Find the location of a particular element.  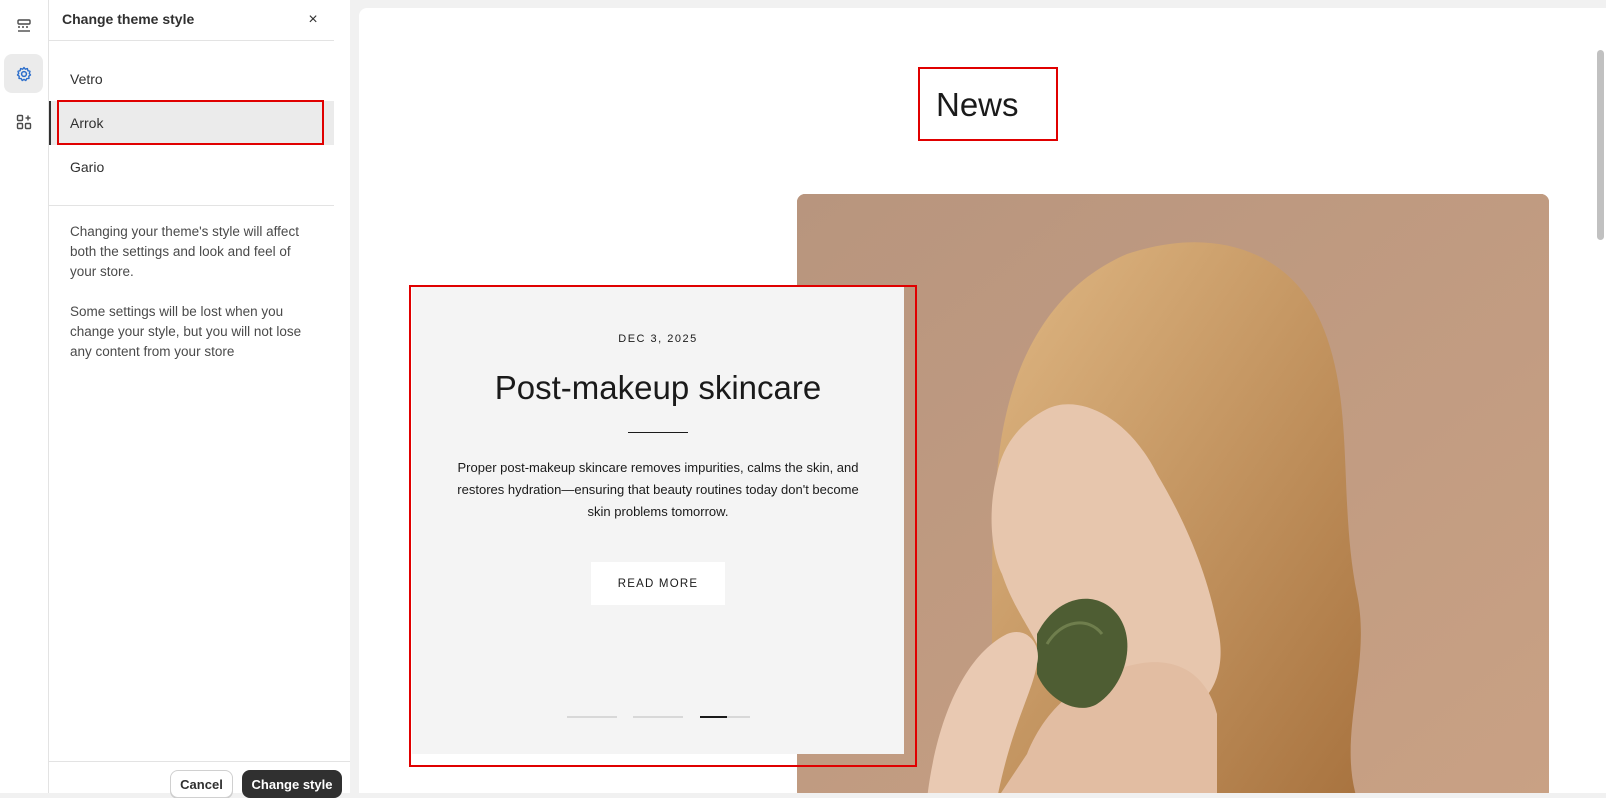

settings-icon is located at coordinates (23, 73).